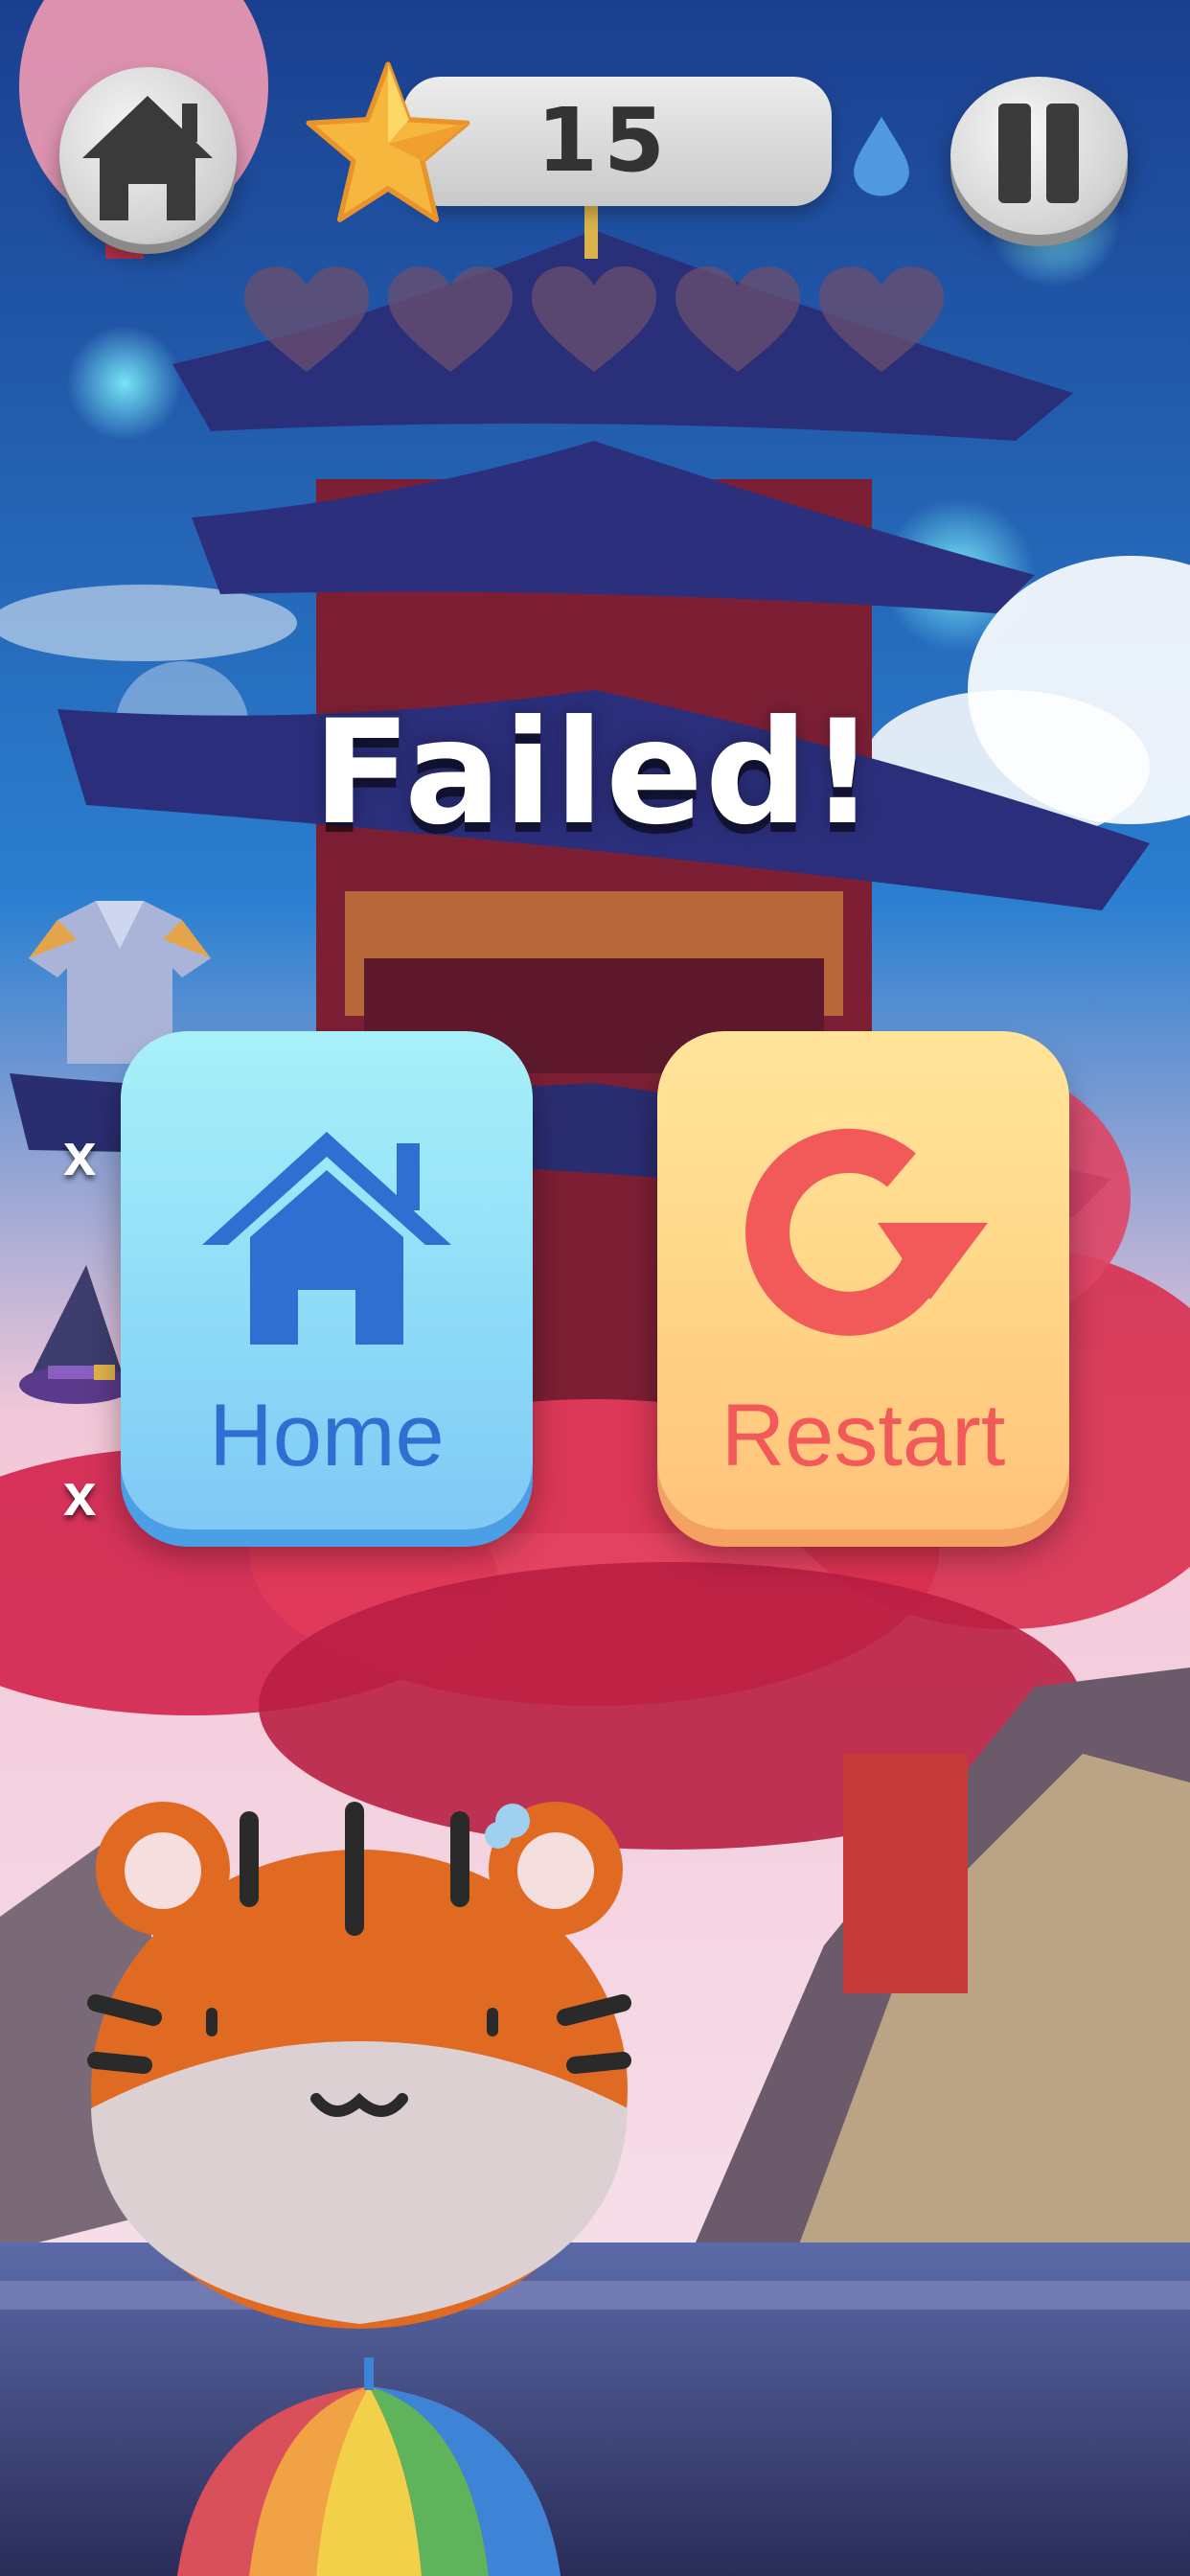  Describe the element at coordinates (76, 1334) in the screenshot. I see `wizard-hat-icon` at that location.